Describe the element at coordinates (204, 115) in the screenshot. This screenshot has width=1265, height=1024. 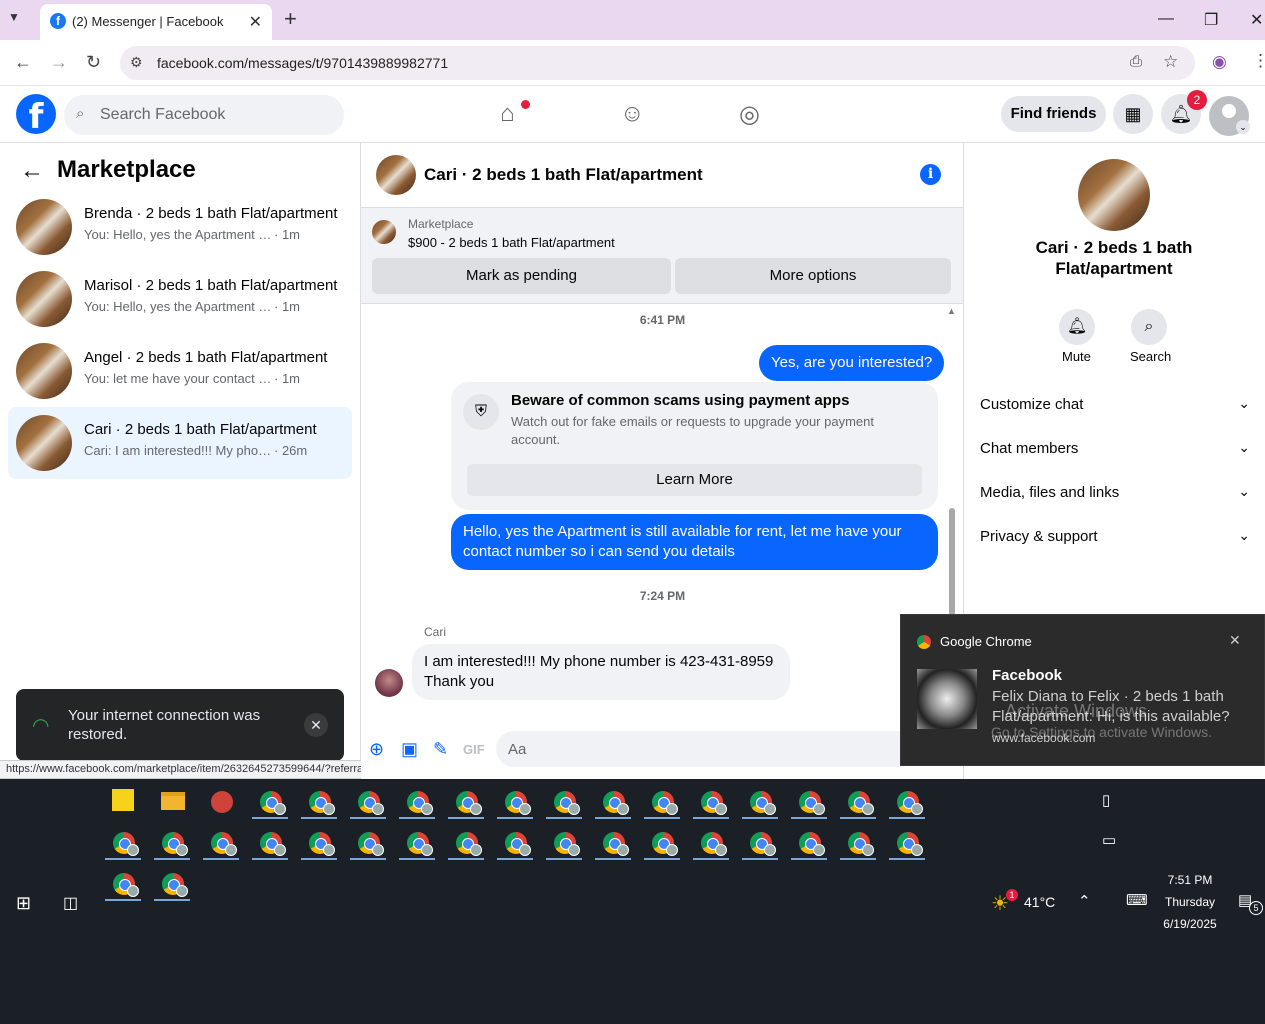
I see `facebook-search-input` at that location.